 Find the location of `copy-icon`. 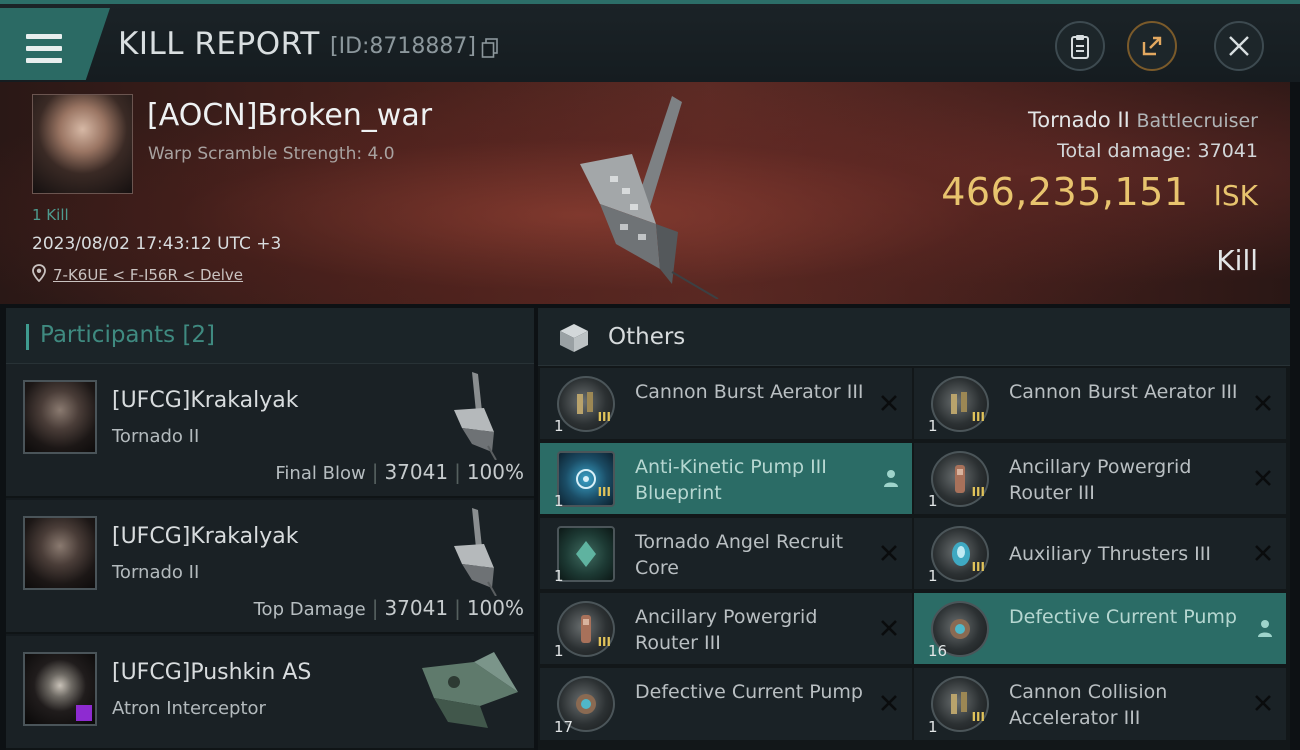

copy-icon is located at coordinates (490, 48).